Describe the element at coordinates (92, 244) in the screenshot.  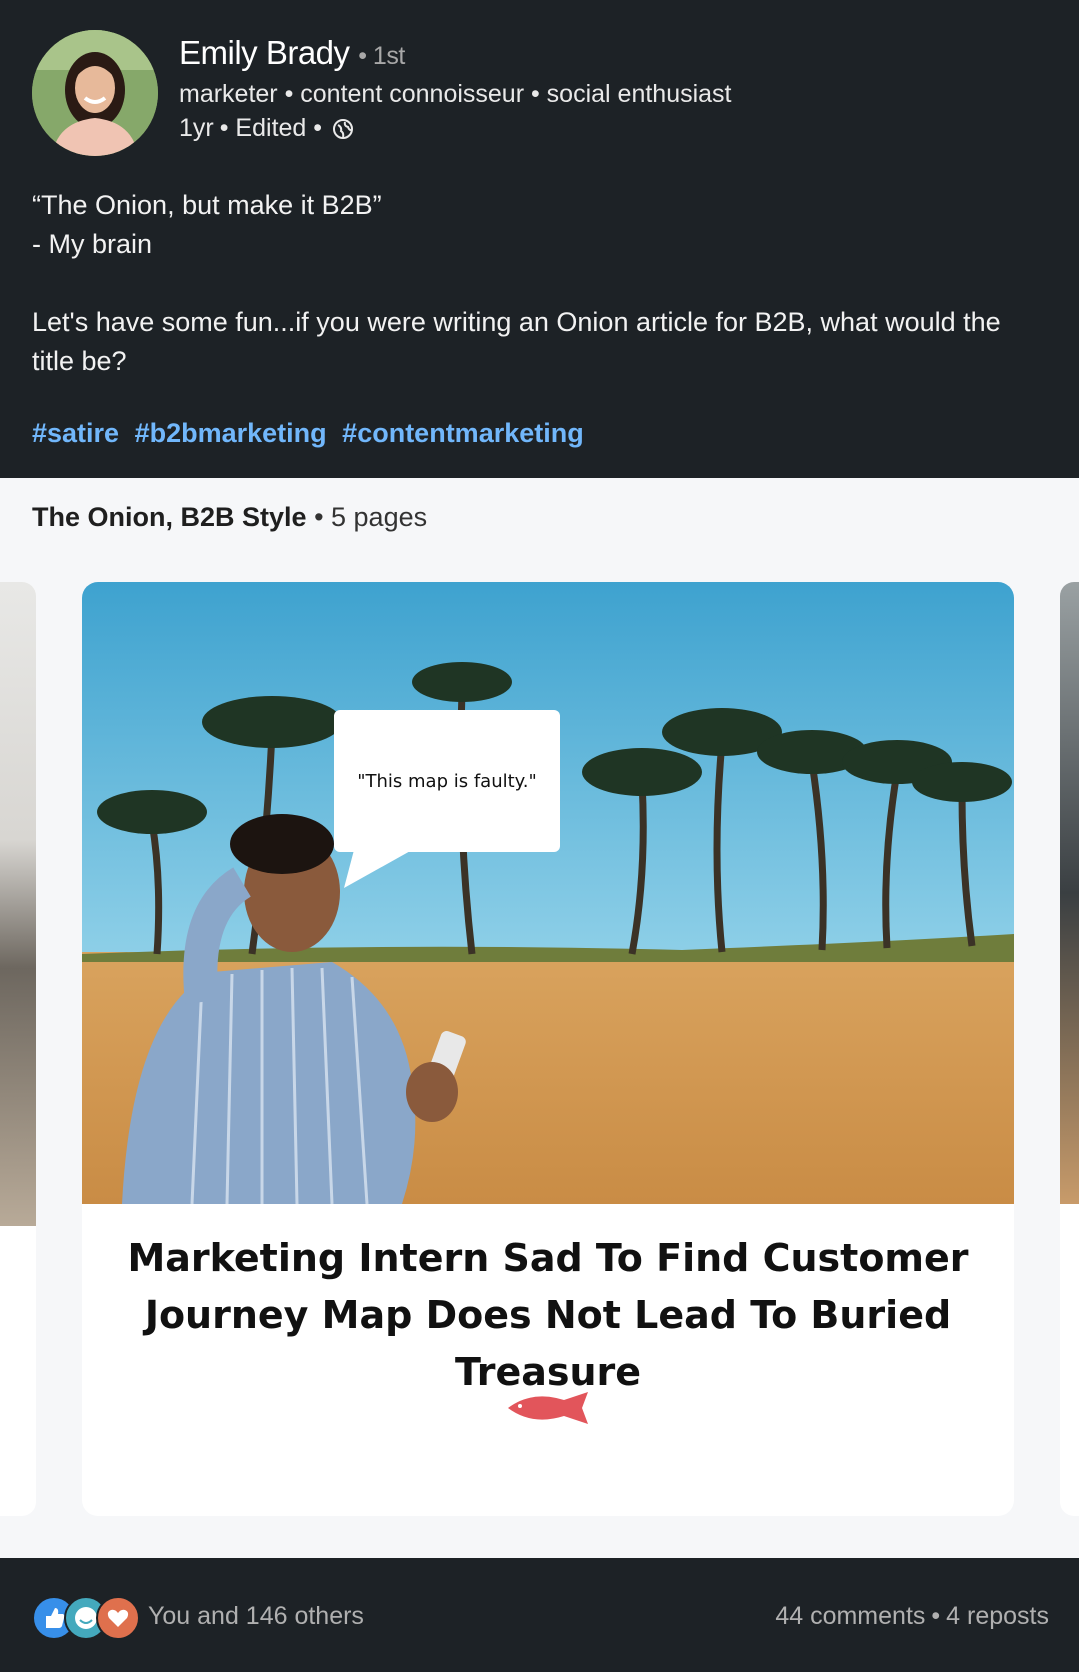
I see `post-text-line: - My brain` at that location.